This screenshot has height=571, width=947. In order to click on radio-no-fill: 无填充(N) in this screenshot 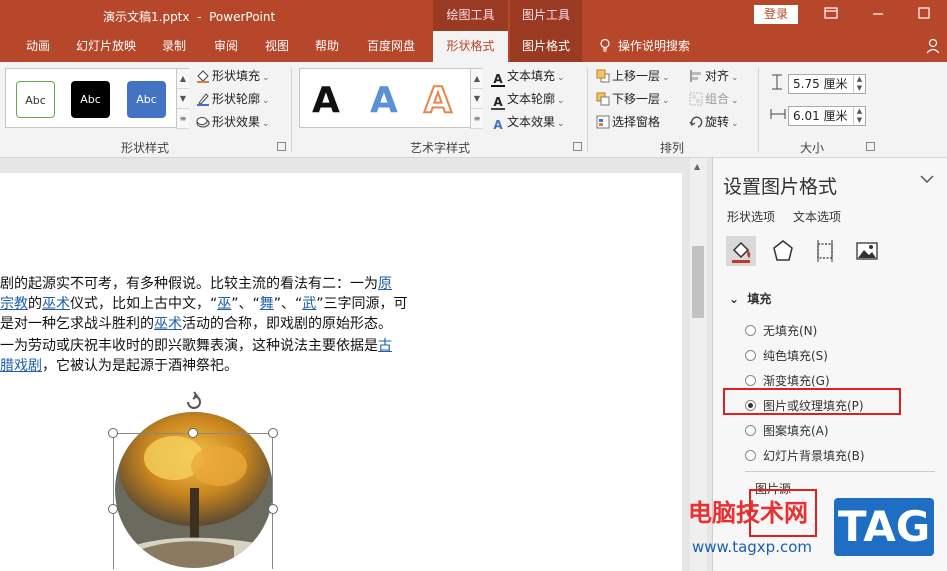, I will do `click(781, 331)`.